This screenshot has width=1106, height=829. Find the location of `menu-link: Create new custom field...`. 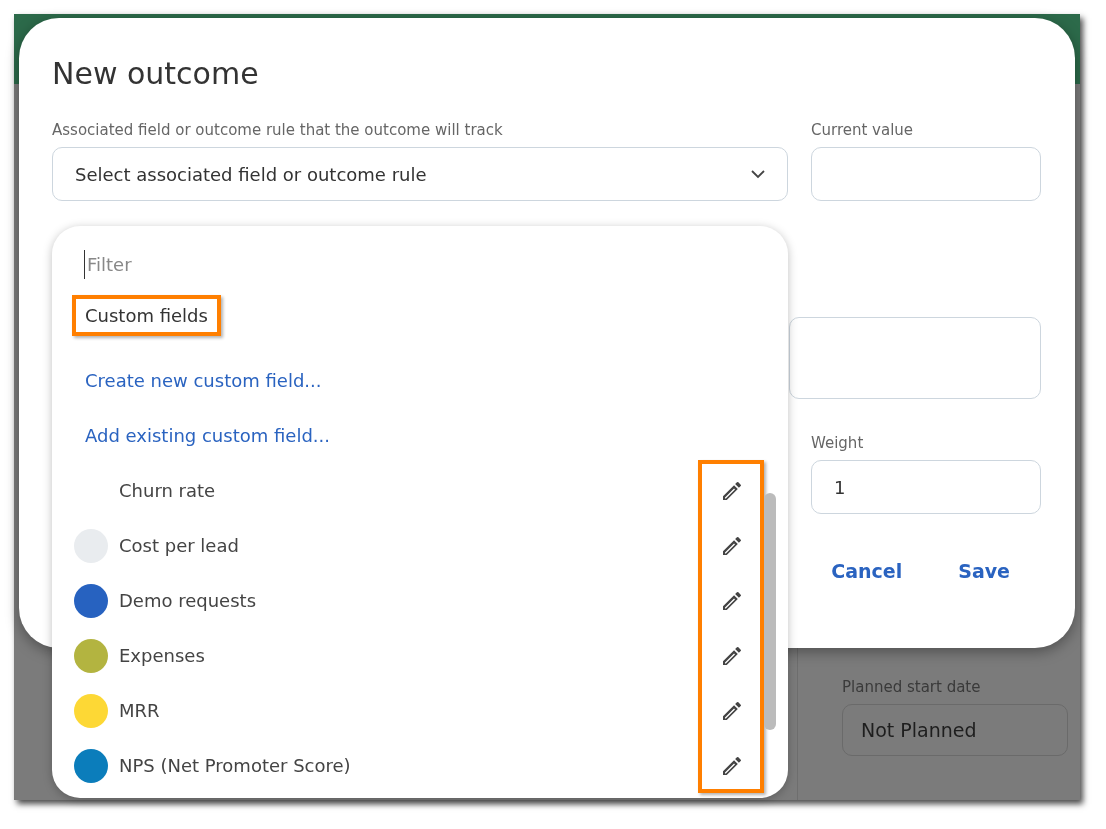

menu-link: Create new custom field... is located at coordinates (203, 380).